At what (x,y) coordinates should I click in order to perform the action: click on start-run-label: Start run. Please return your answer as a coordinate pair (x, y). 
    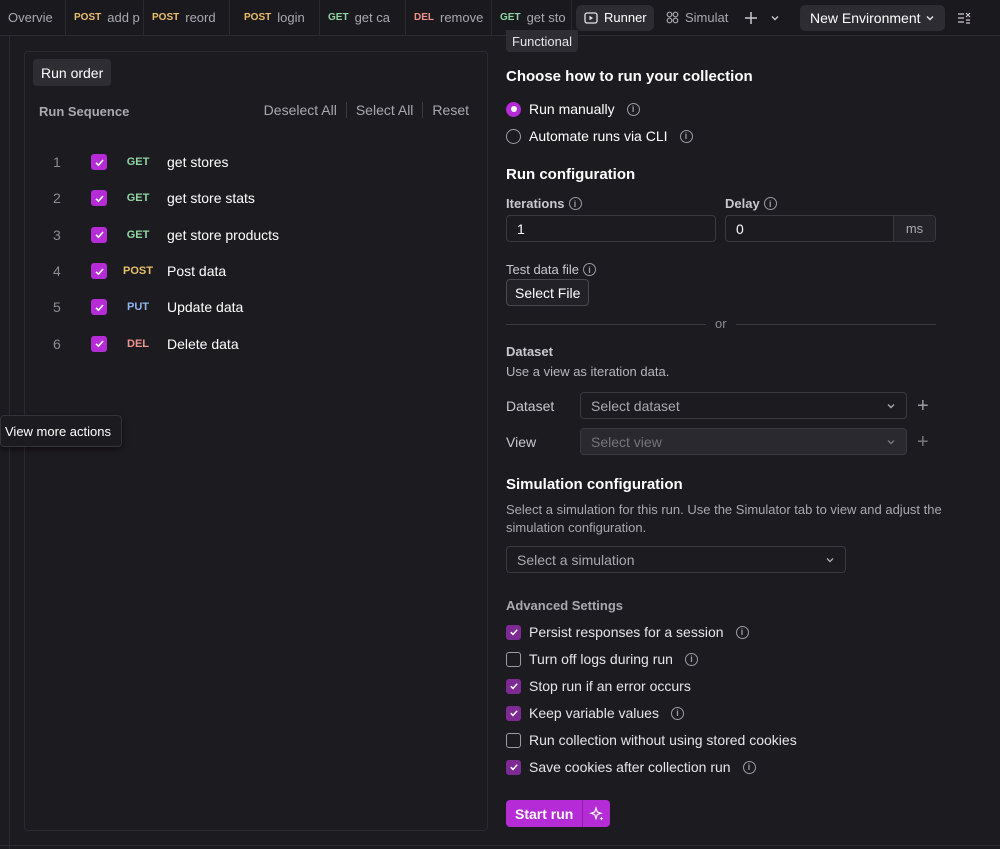
    Looking at the image, I should click on (544, 813).